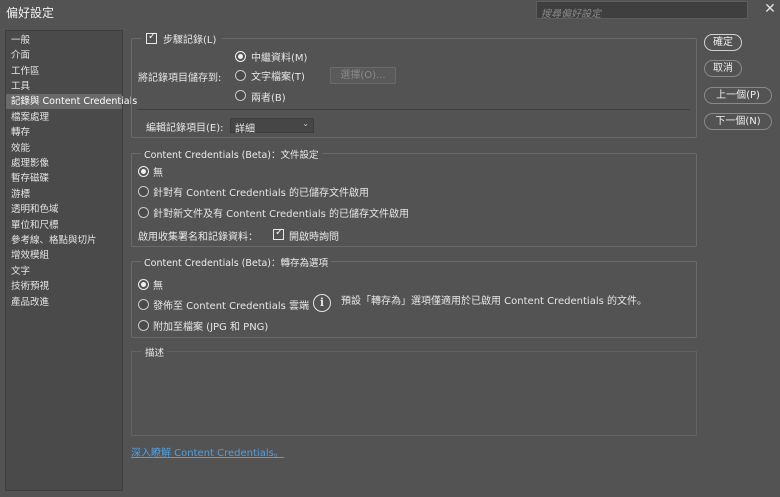 This screenshot has width=780, height=497. I want to click on sidebar-item-type: 文字, so click(64, 271).